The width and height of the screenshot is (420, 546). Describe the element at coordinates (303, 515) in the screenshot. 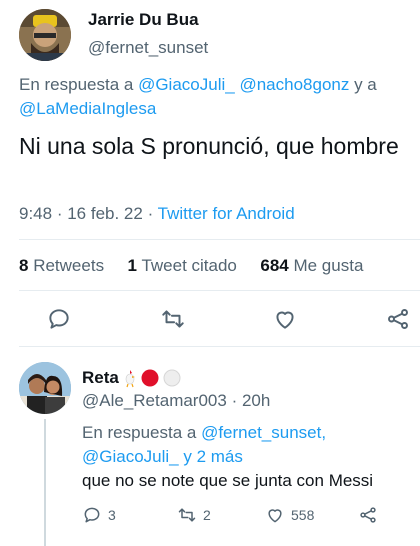

I see `like-count: 558` at that location.